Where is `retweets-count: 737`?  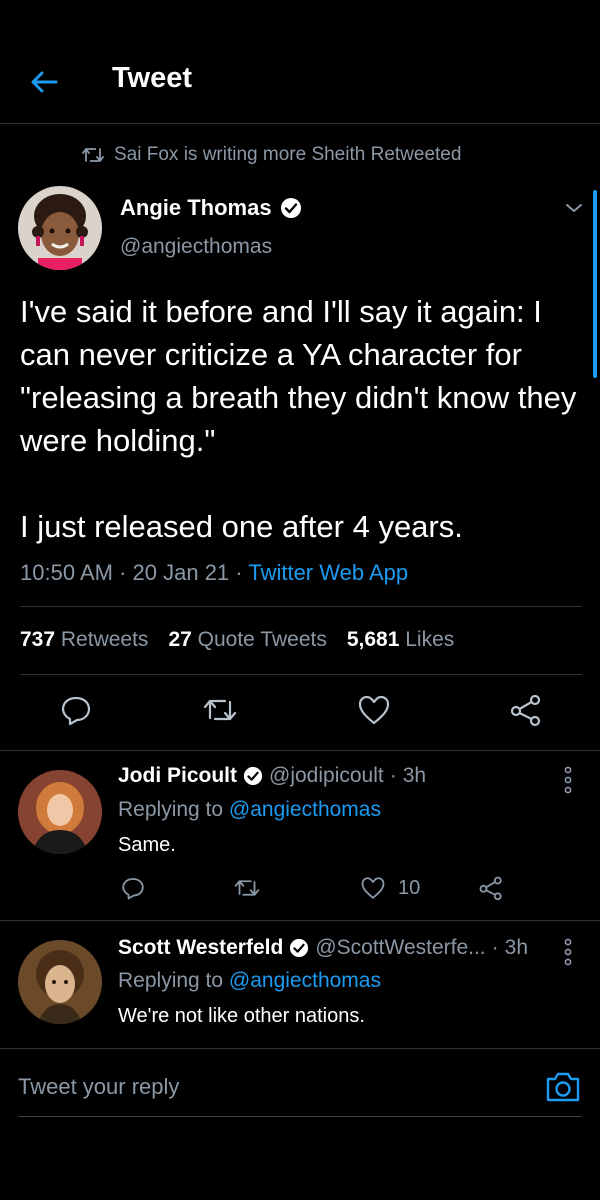 retweets-count: 737 is located at coordinates (38, 639).